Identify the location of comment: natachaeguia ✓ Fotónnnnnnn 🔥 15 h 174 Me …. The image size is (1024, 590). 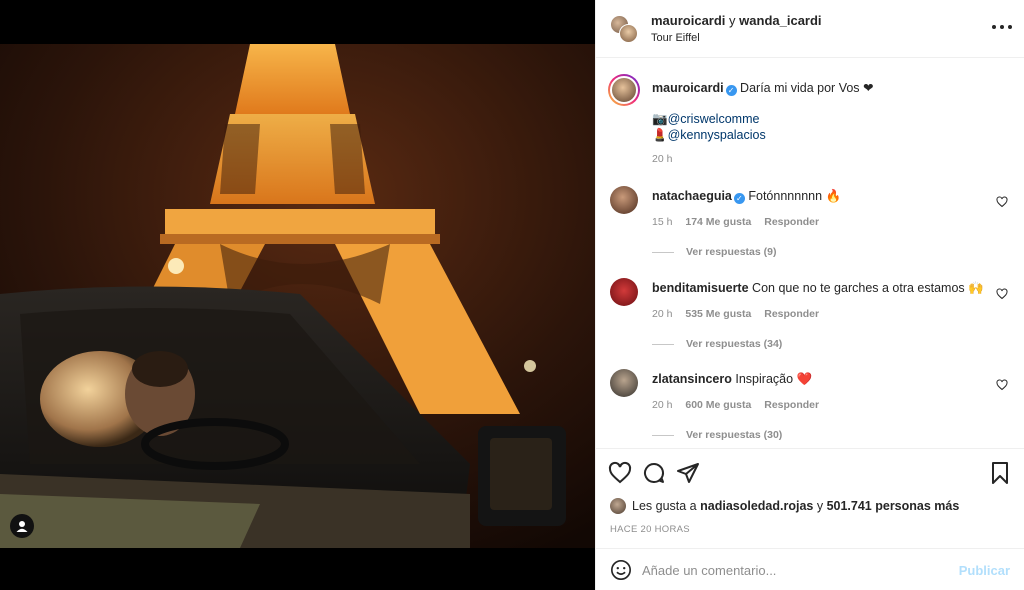
(810, 226).